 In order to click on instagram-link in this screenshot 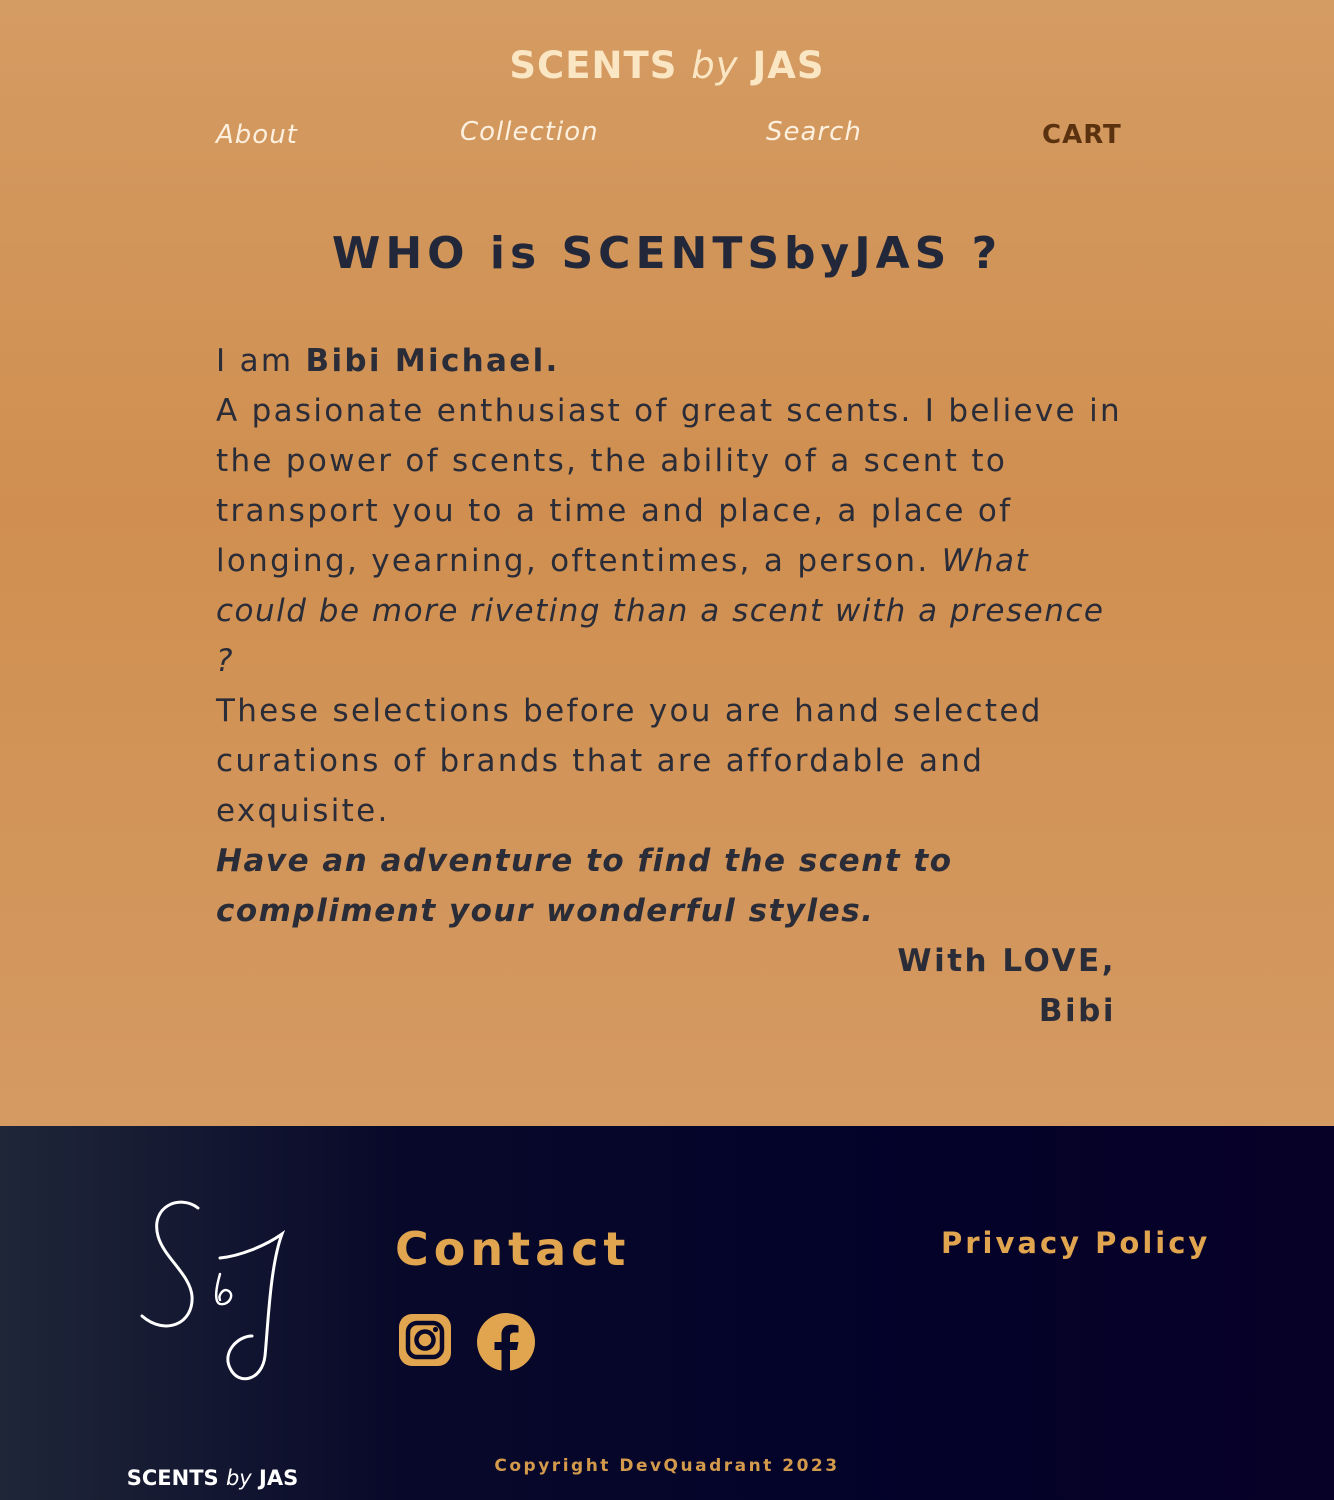, I will do `click(427, 1342)`.